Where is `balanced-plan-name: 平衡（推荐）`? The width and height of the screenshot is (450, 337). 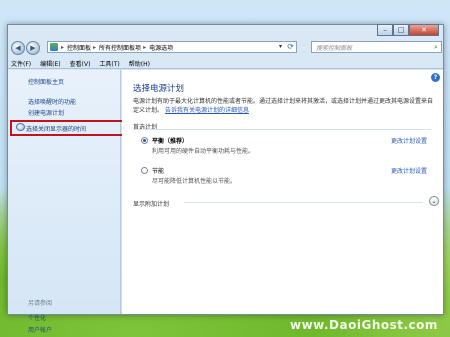 balanced-plan-name: 平衡（推荐） is located at coordinates (170, 140).